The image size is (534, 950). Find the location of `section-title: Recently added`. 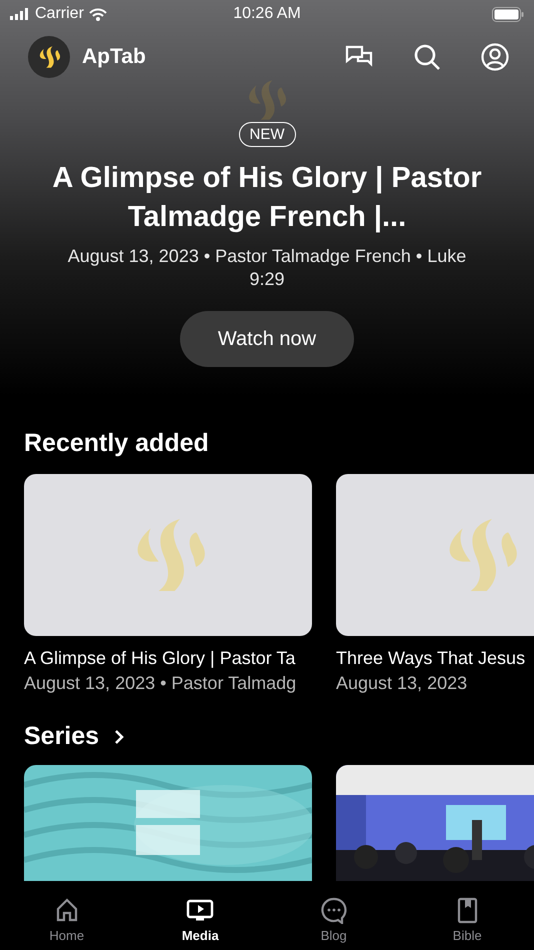

section-title: Recently added is located at coordinates (116, 443).